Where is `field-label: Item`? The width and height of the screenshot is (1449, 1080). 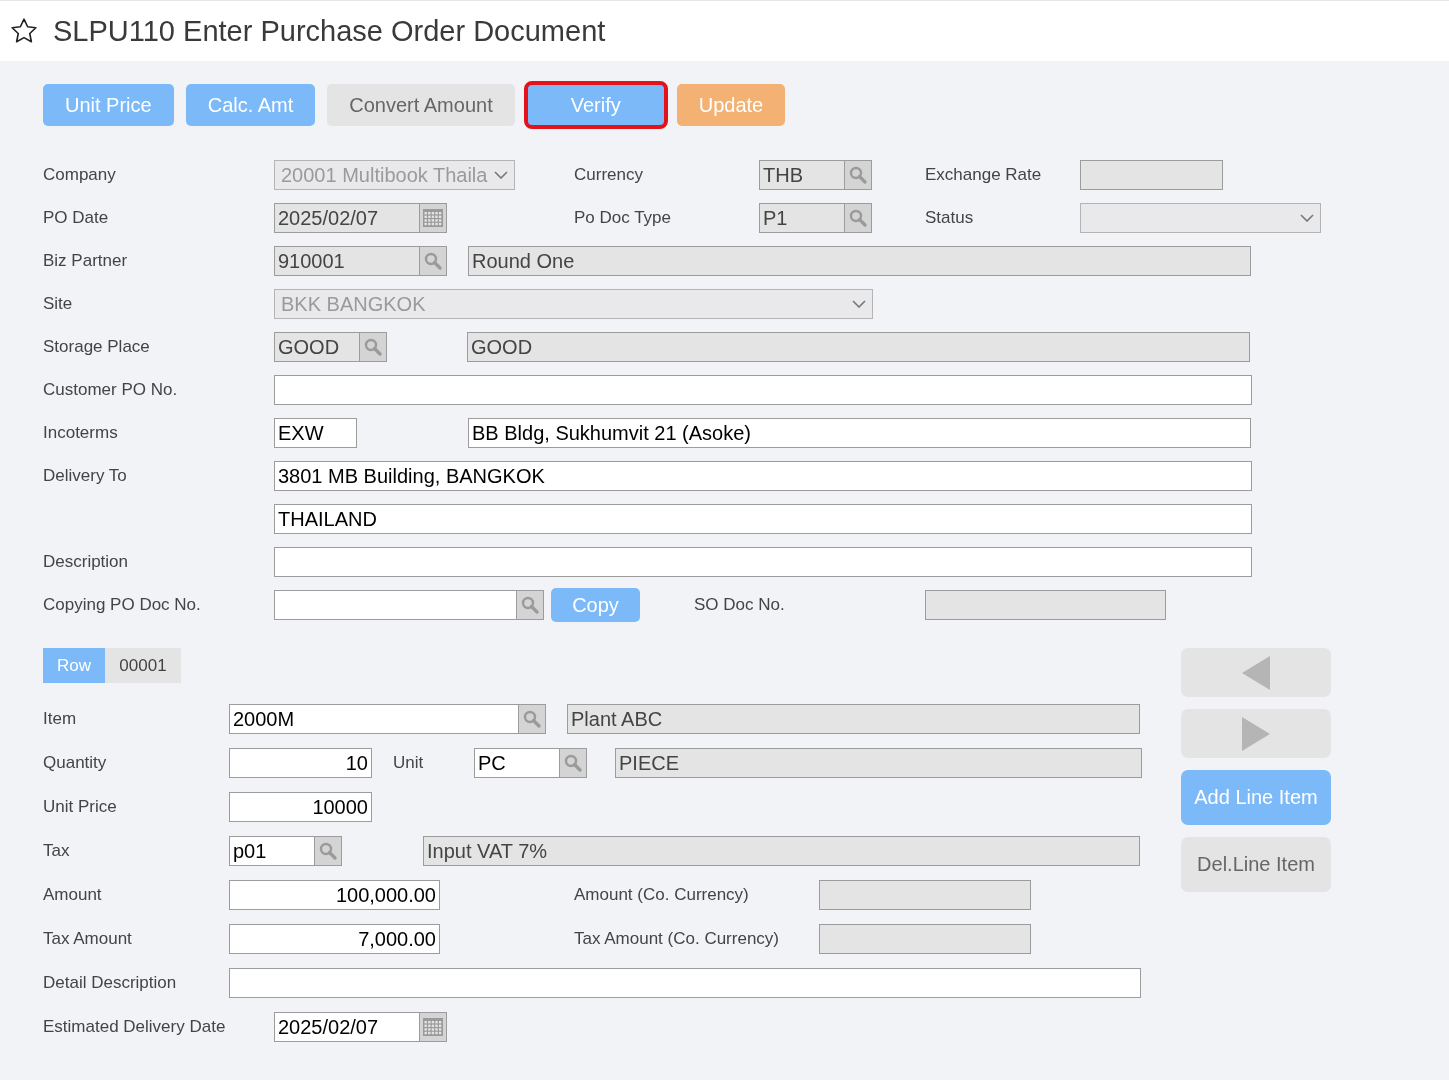 field-label: Item is located at coordinates (60, 719).